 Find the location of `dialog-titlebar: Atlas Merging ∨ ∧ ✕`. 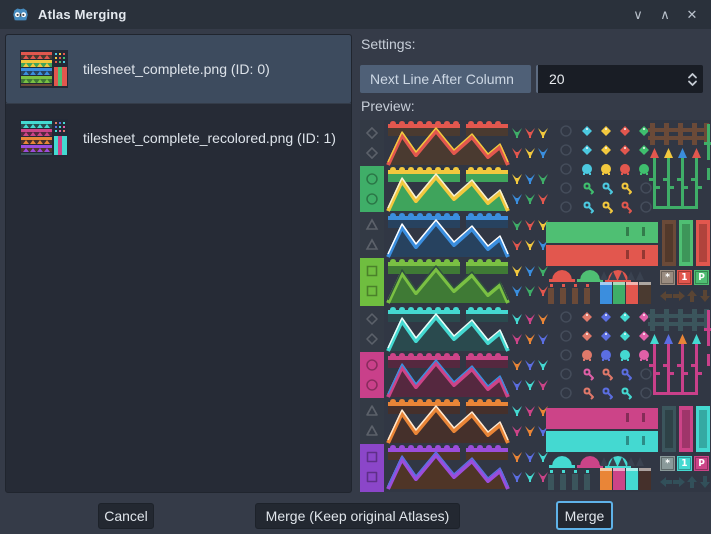

dialog-titlebar: Atlas Merging ∨ ∧ ✕ is located at coordinates (355, 14).